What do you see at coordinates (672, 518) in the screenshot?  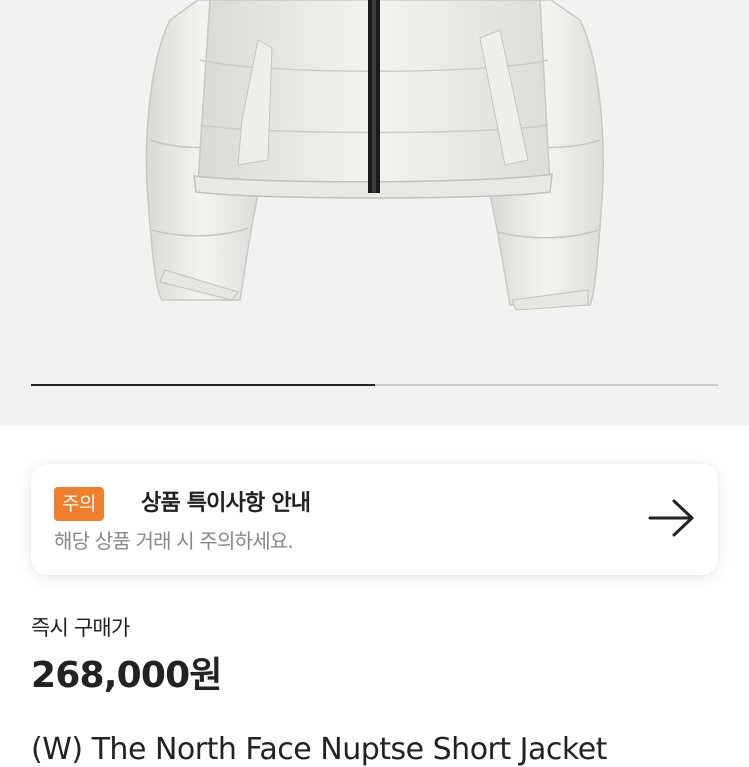 I see `arrow-right-icon` at bounding box center [672, 518].